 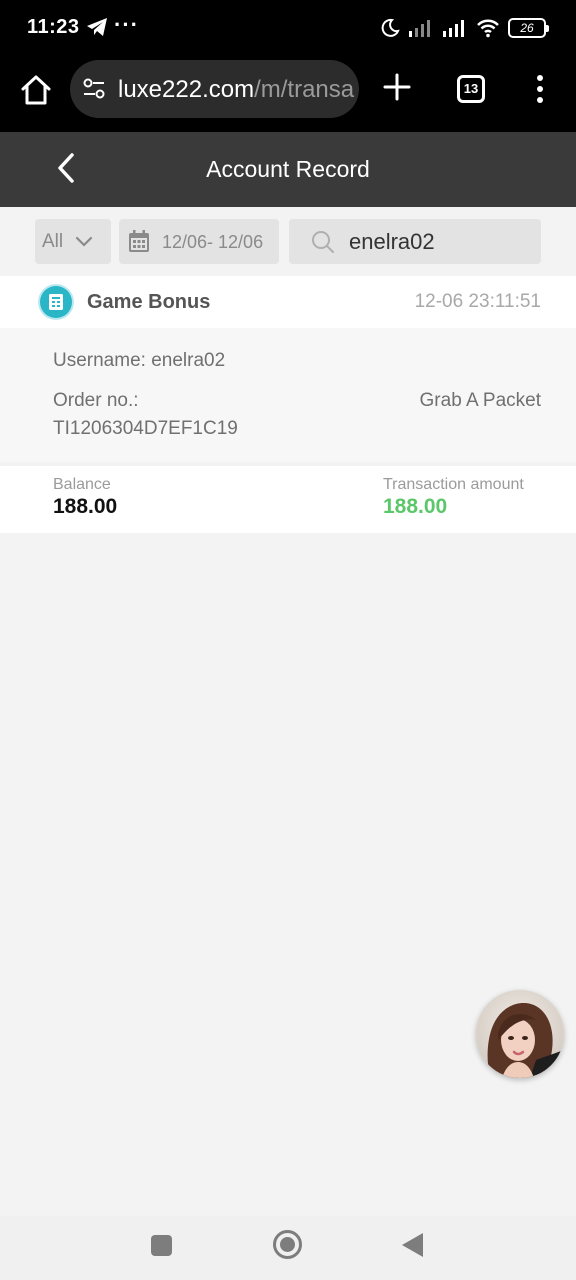 What do you see at coordinates (139, 360) in the screenshot?
I see `record-username: Username: enelra02` at bounding box center [139, 360].